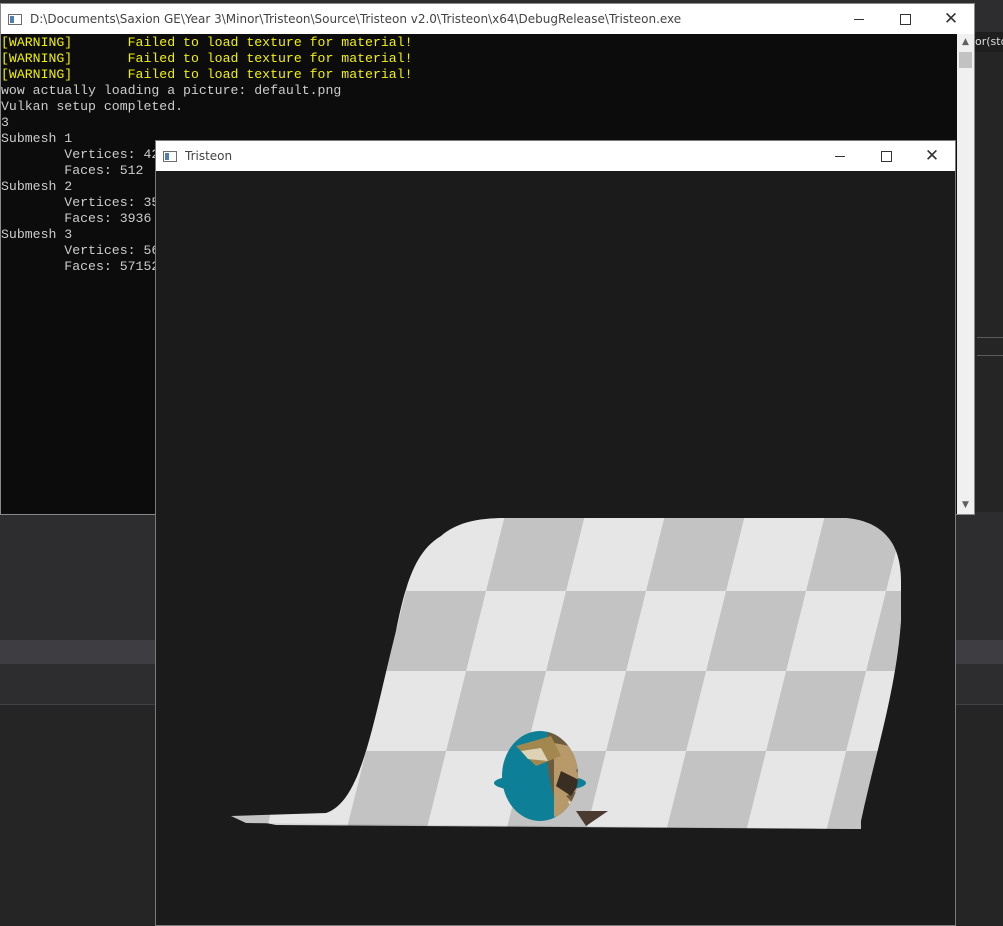 The image size is (1003, 926). What do you see at coordinates (5, 122) in the screenshot?
I see `console-line-text: 3` at bounding box center [5, 122].